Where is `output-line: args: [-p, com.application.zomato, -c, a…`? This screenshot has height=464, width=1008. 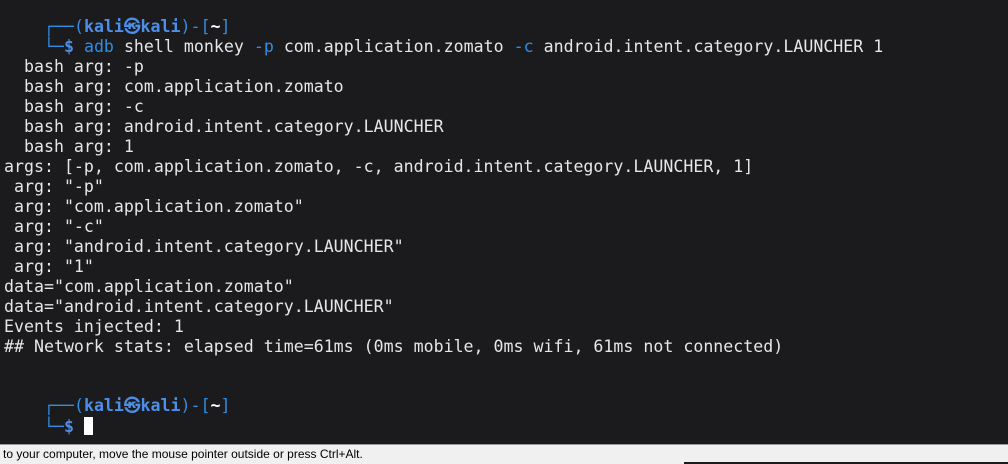 output-line: args: [-p, com.application.zomato, -c, a… is located at coordinates (379, 166).